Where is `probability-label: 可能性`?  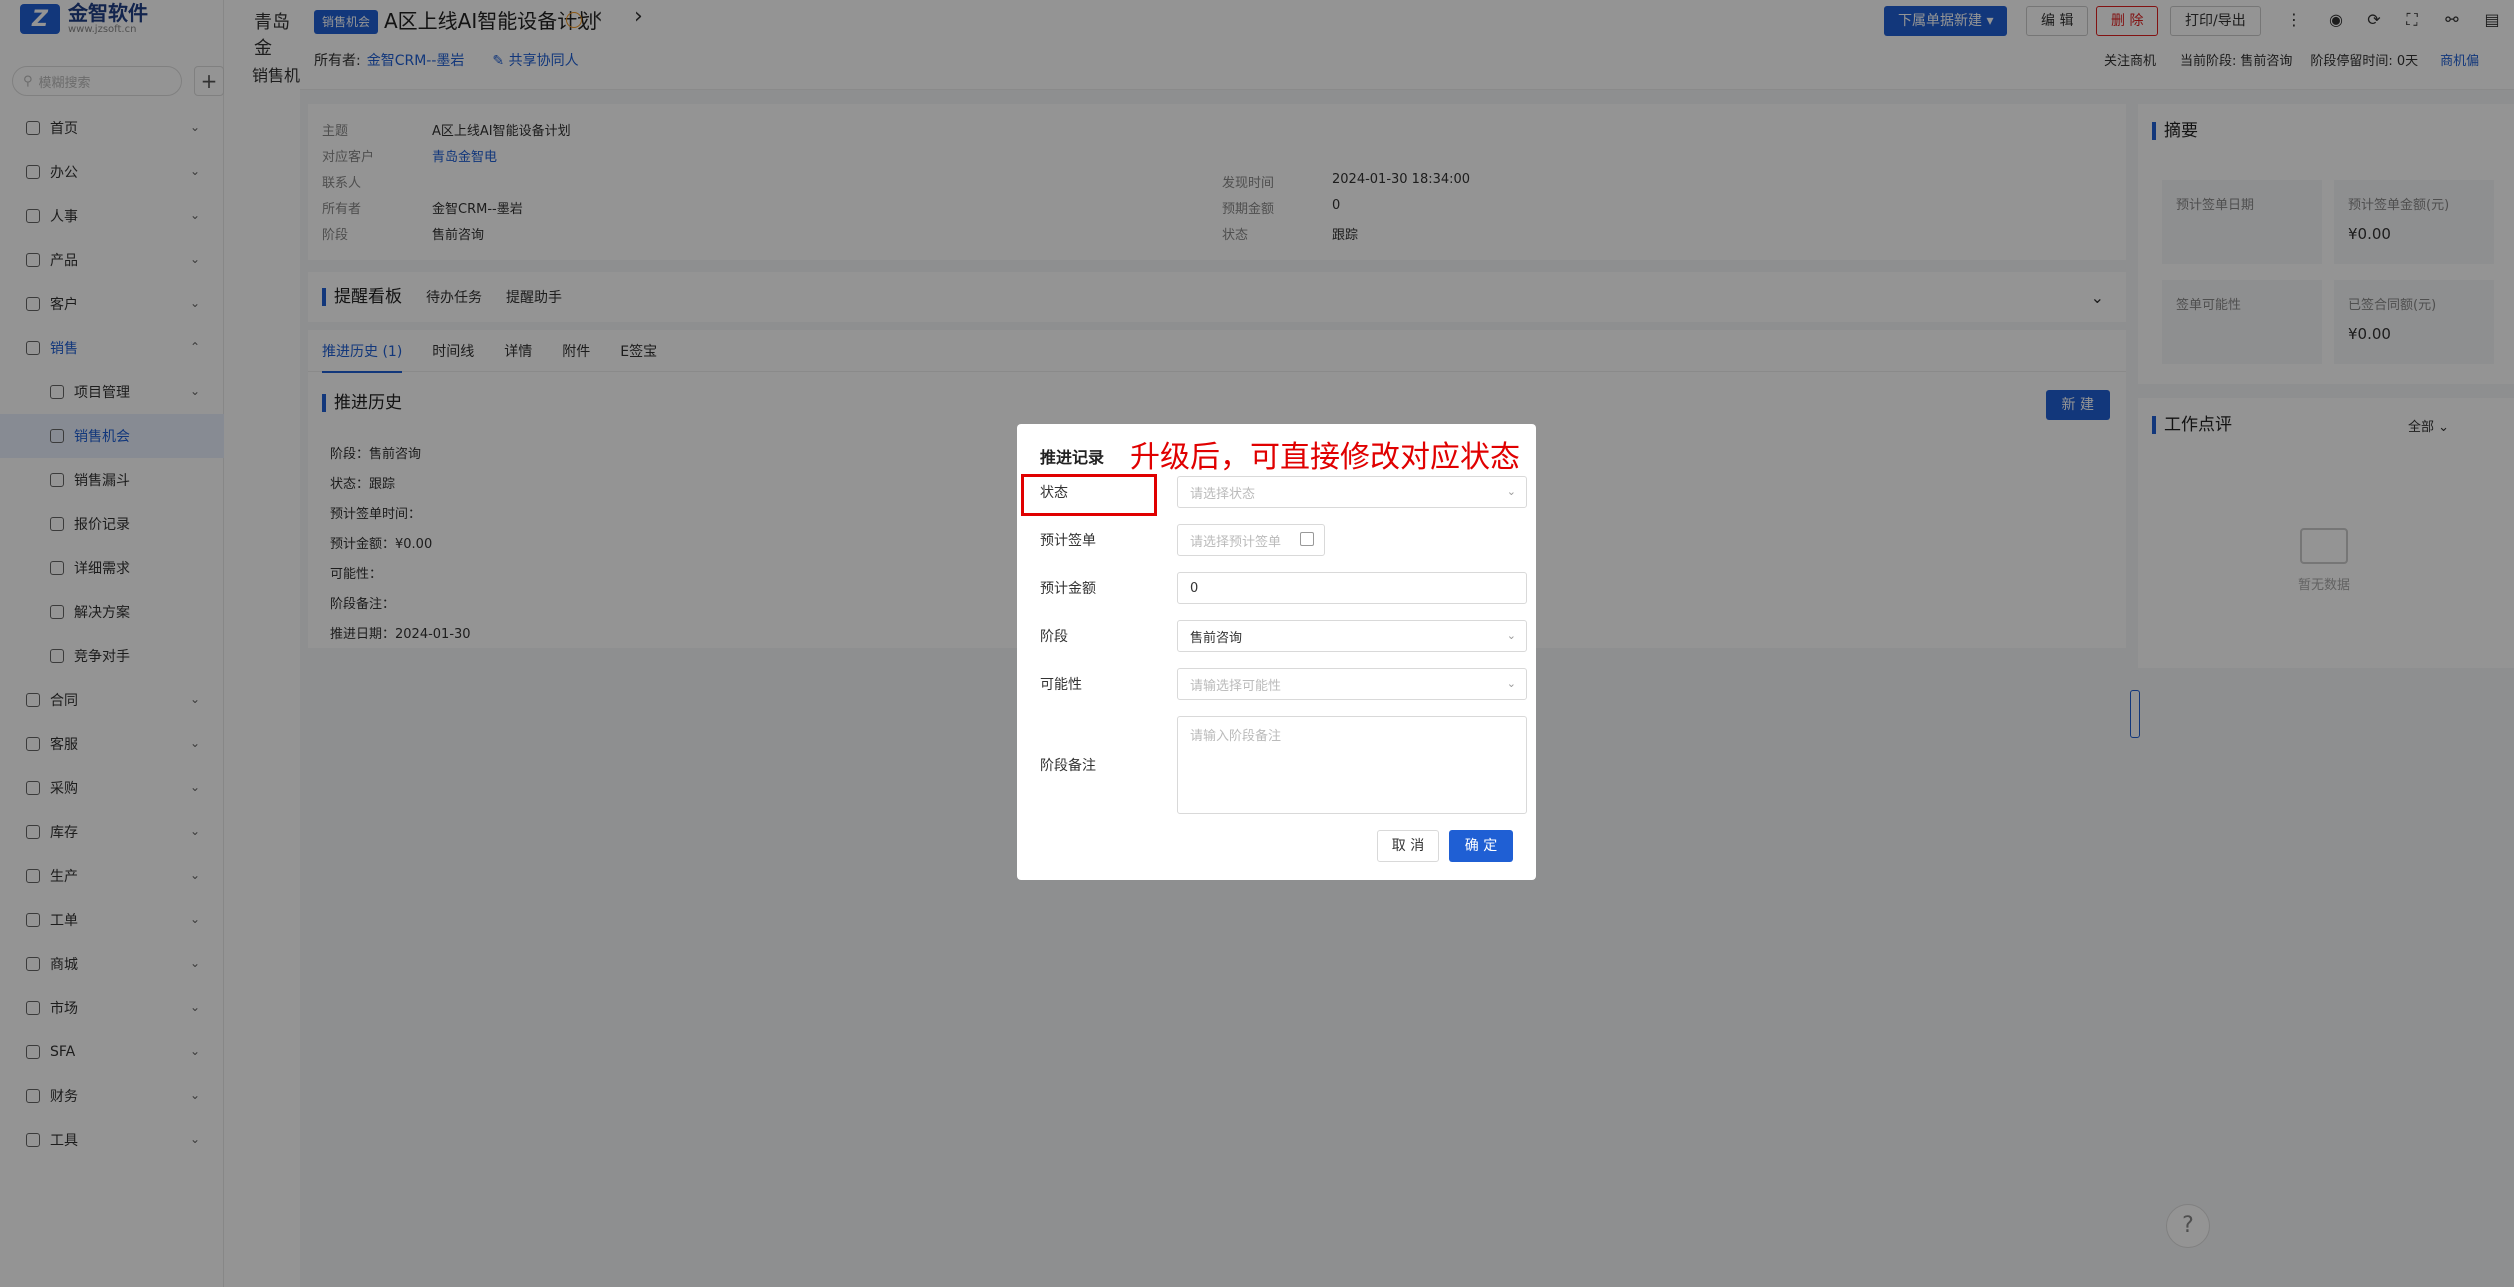 probability-label: 可能性 is located at coordinates (1061, 685).